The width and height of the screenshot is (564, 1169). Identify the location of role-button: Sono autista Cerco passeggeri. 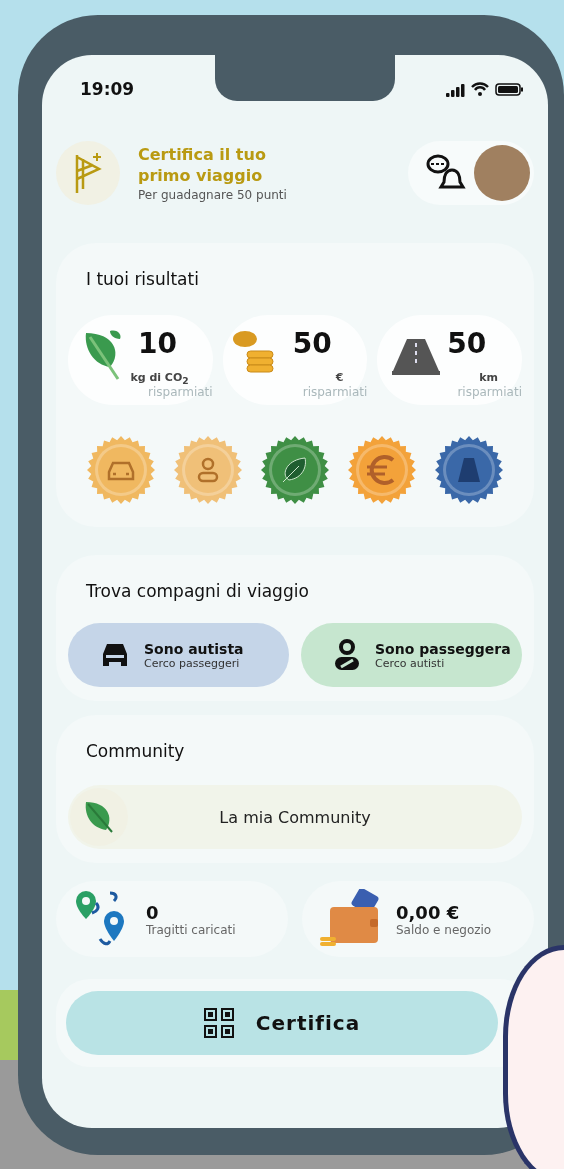
(178, 655).